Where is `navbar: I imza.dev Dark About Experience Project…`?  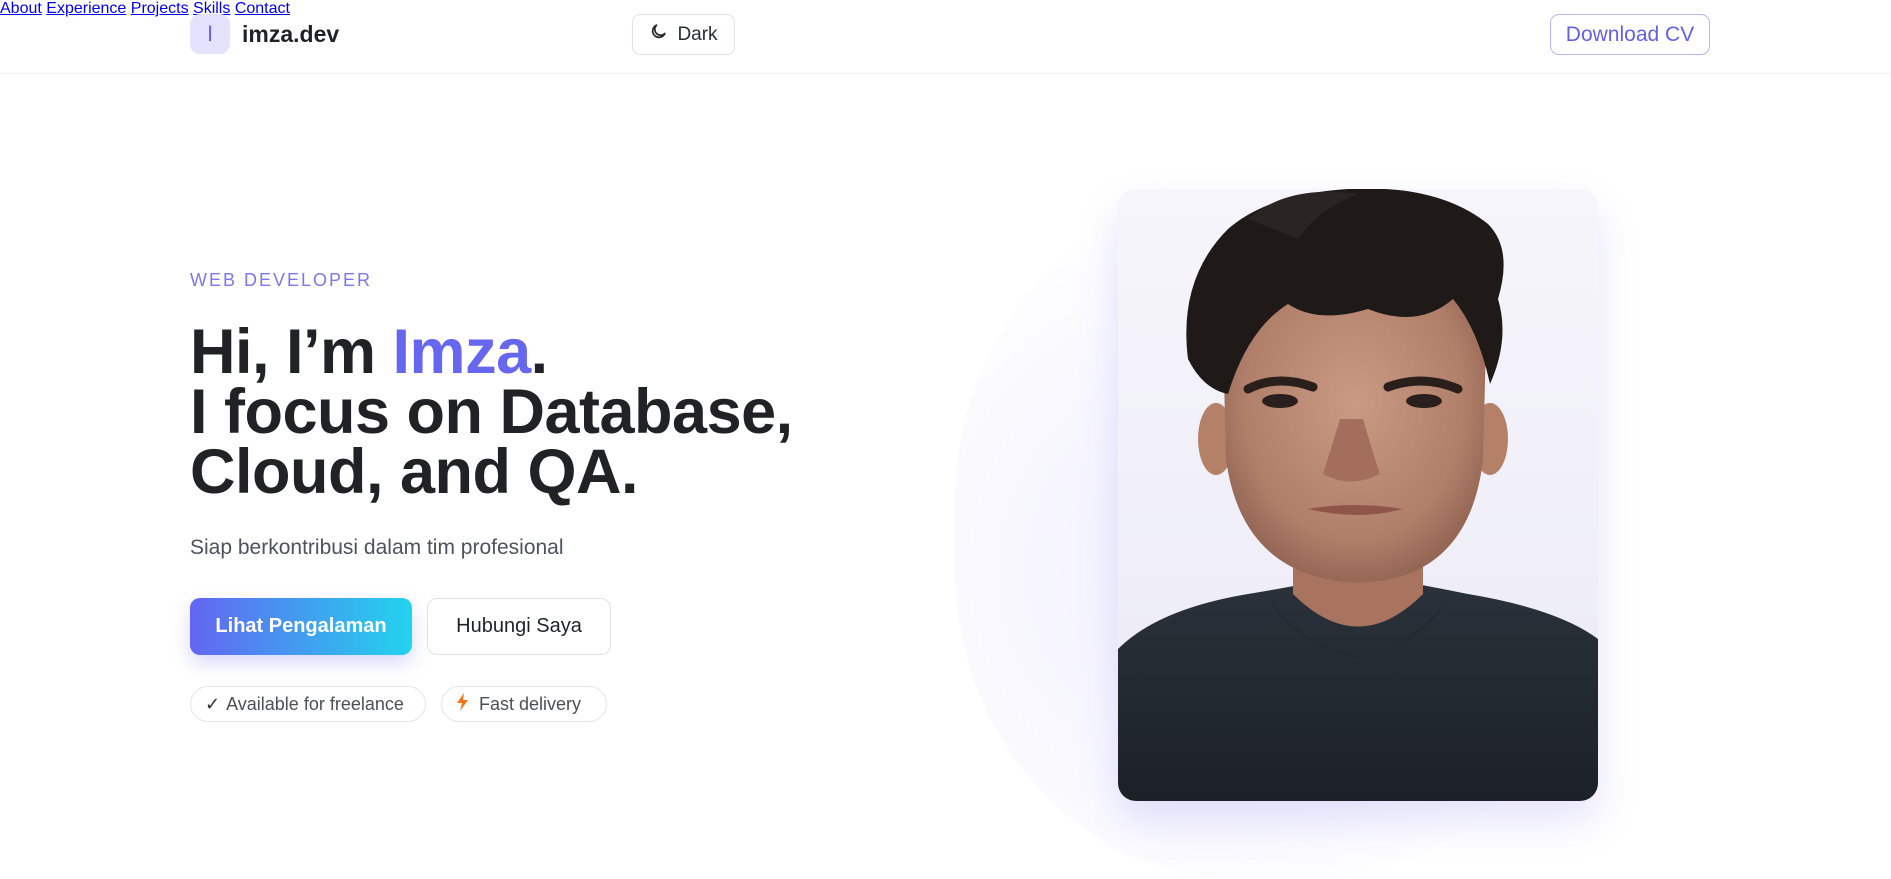 navbar: I imza.dev Dark About Experience Project… is located at coordinates (945, 37).